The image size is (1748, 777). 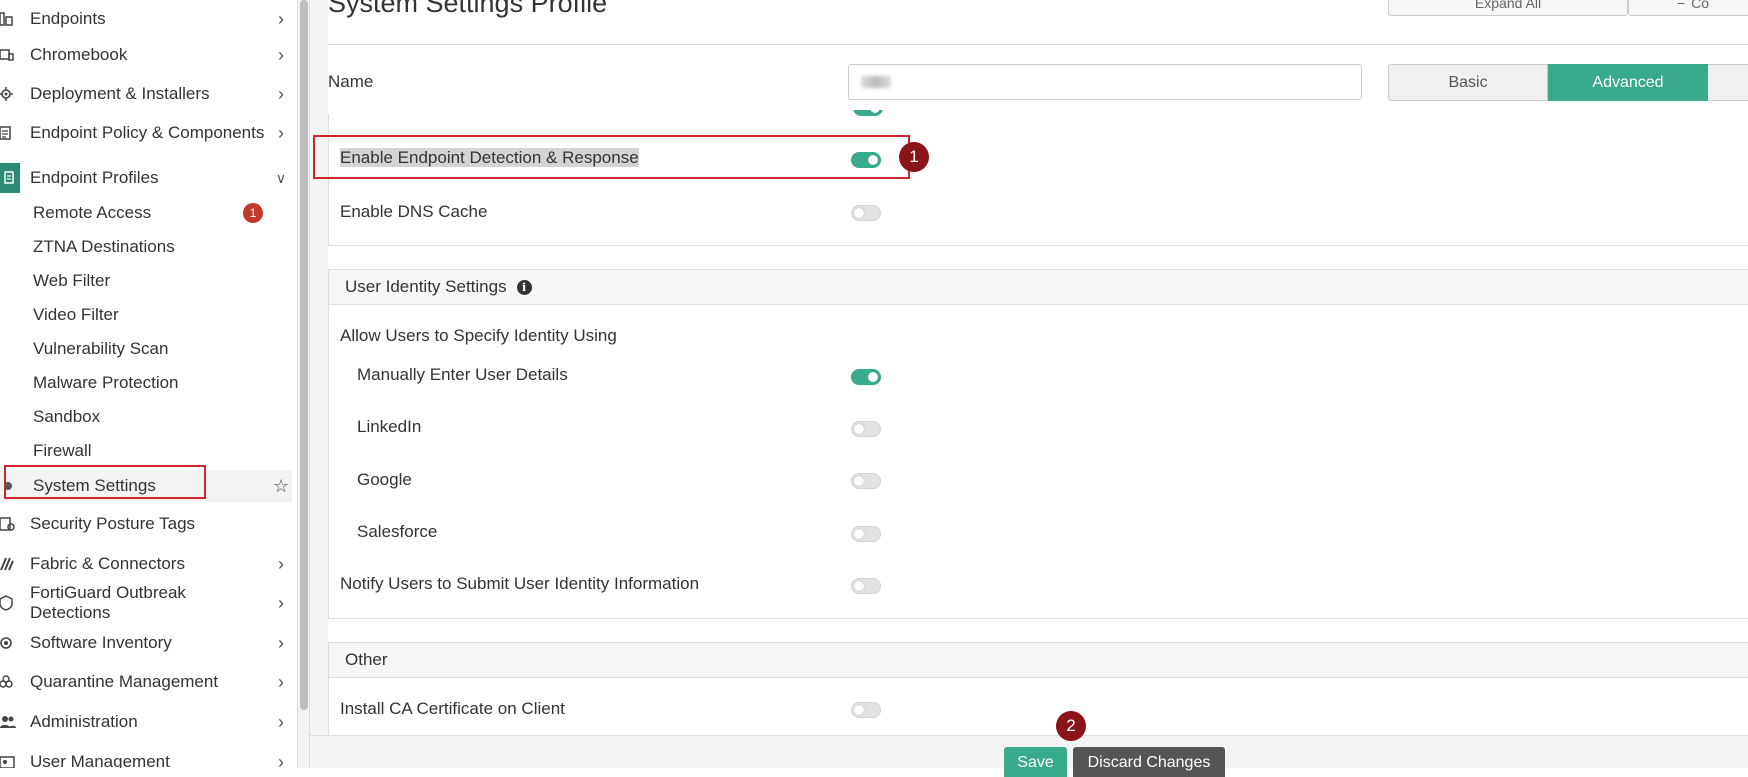 I want to click on save-button: Save, so click(x=1035, y=762).